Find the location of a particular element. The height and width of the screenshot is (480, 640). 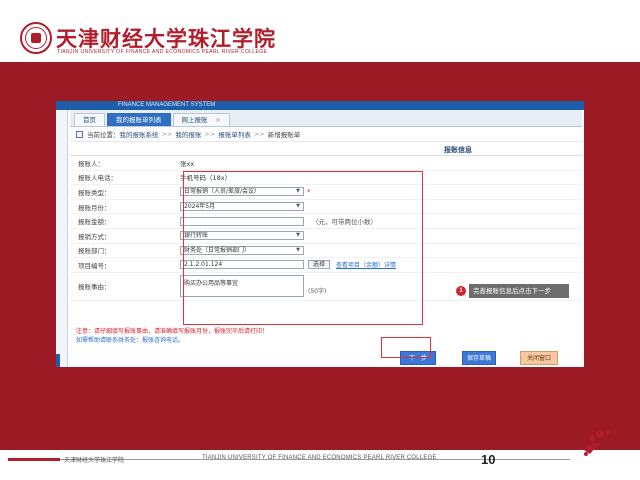

form-label: 报账事由： is located at coordinates (94, 287).